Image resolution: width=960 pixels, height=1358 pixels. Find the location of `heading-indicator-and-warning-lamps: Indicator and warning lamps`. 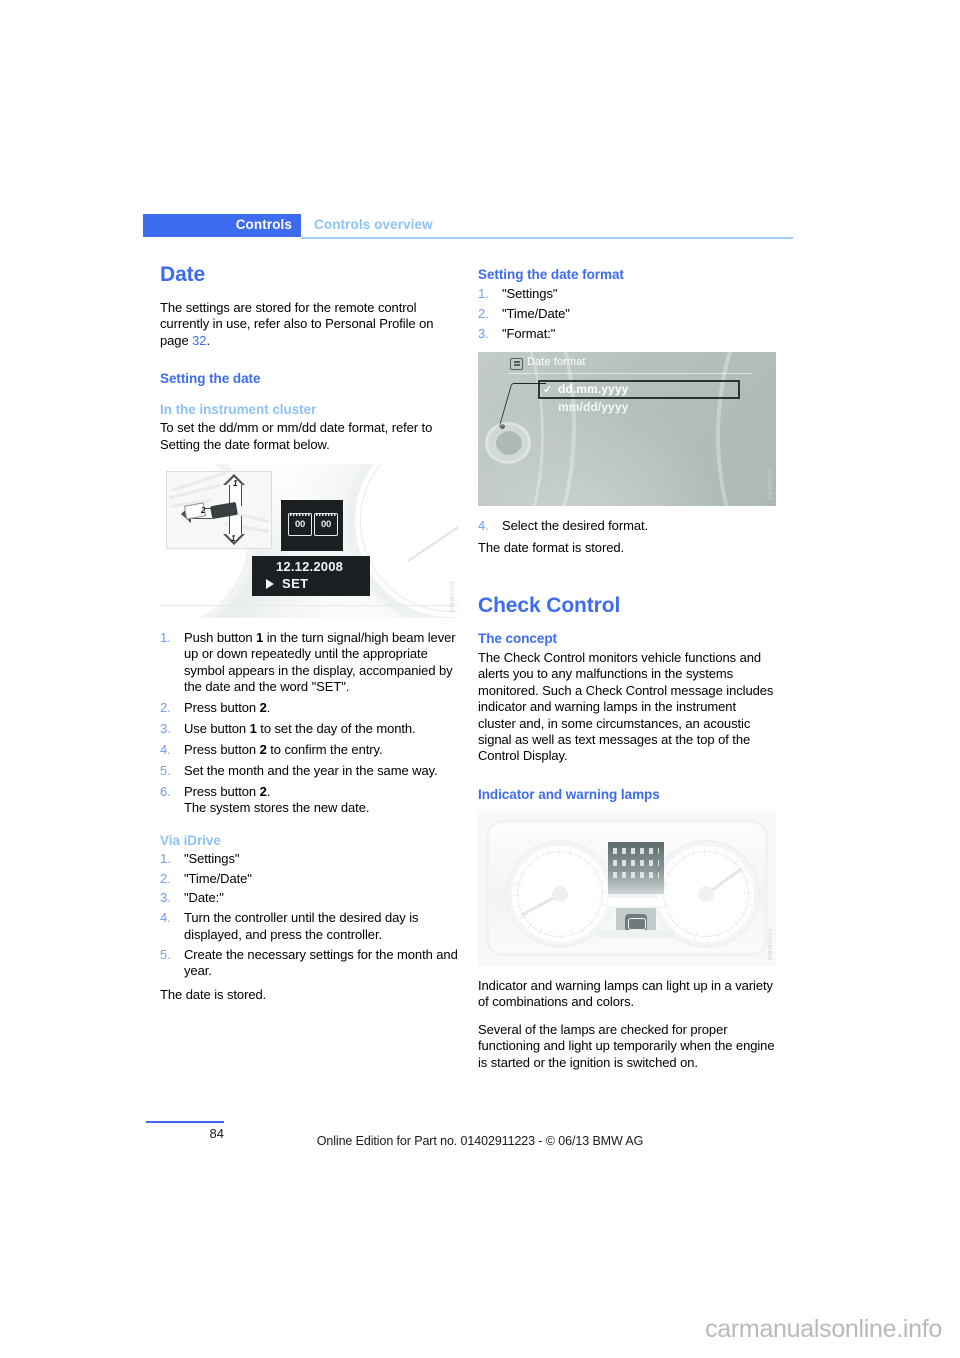

heading-indicator-and-warning-lamps: Indicator and warning lamps is located at coordinates (569, 794).